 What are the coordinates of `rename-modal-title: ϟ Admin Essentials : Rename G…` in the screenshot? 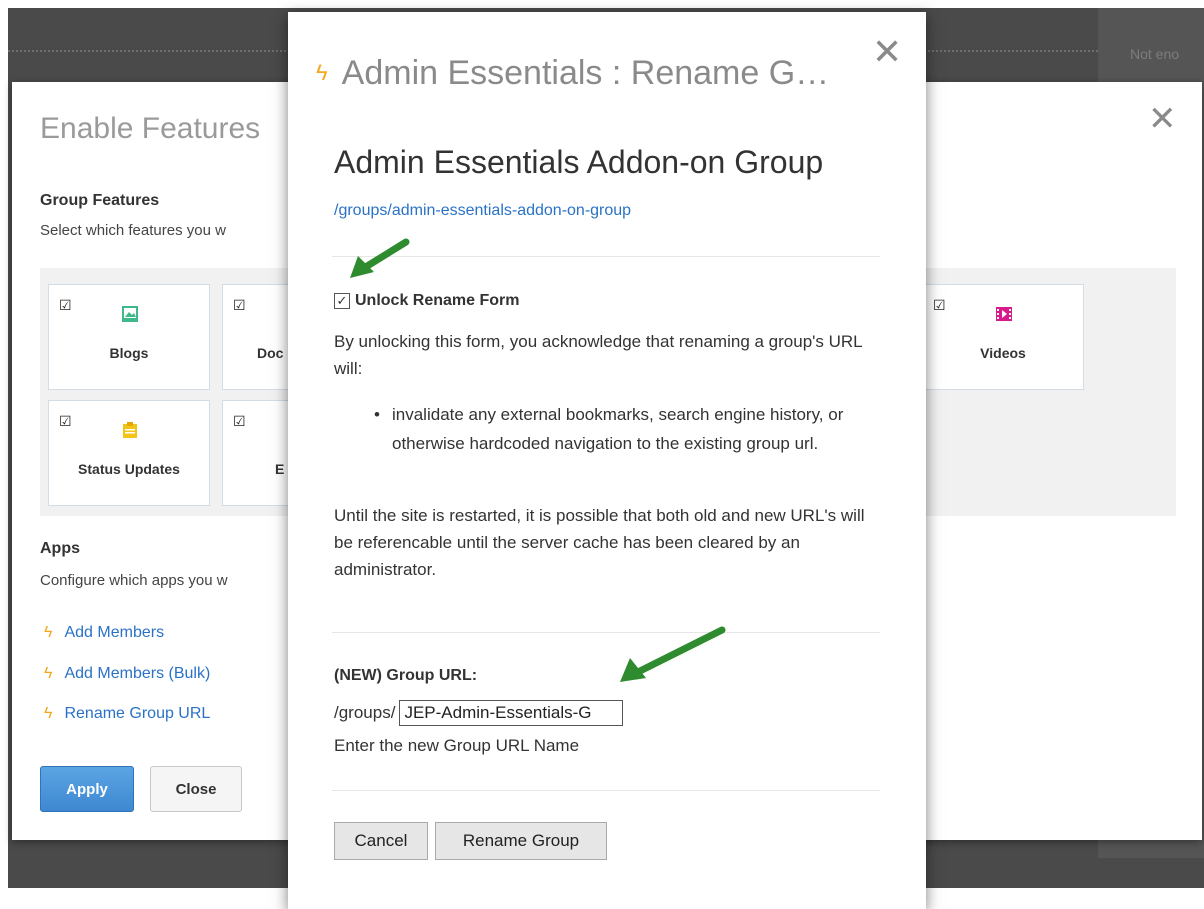 It's located at (572, 73).